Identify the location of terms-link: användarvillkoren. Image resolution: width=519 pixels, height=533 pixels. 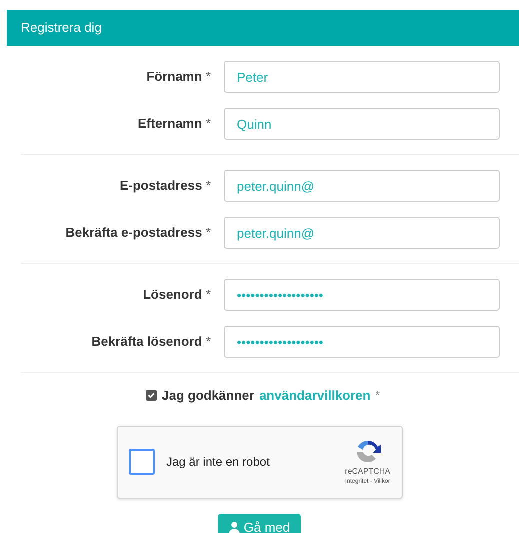
(315, 396).